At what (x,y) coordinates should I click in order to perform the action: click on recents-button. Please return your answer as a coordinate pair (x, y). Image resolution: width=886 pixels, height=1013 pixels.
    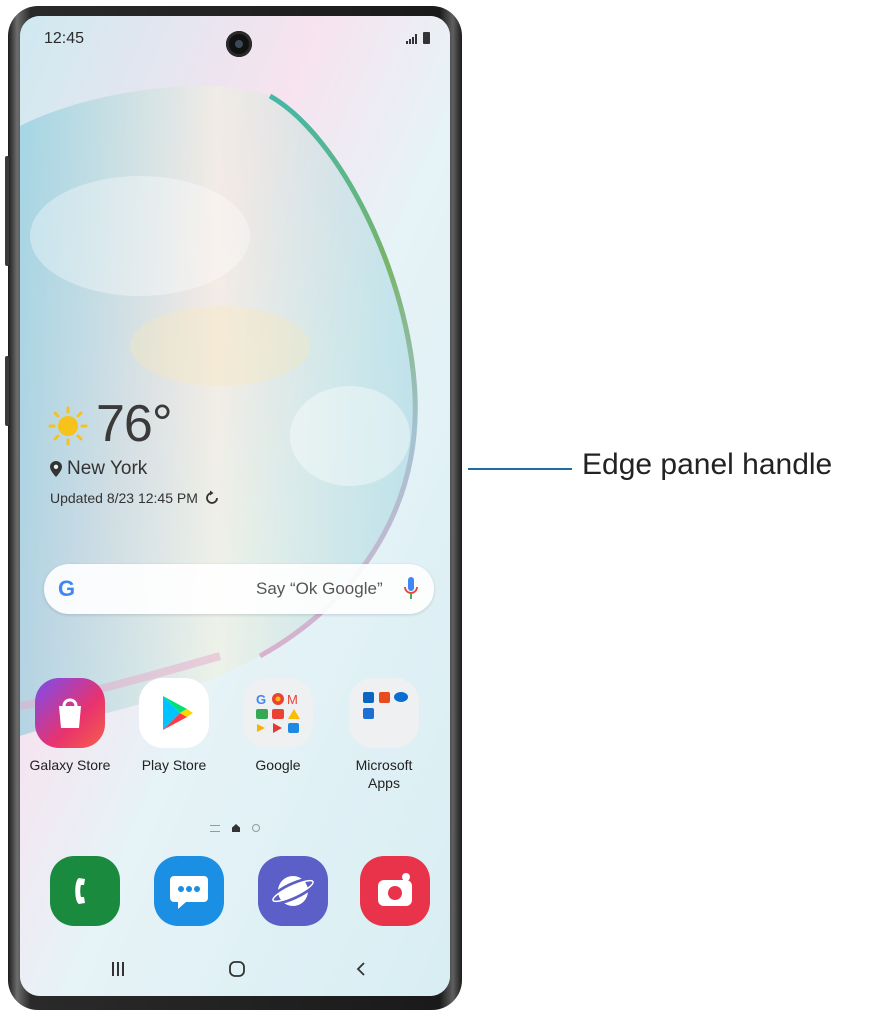
    Looking at the image, I should click on (118, 972).